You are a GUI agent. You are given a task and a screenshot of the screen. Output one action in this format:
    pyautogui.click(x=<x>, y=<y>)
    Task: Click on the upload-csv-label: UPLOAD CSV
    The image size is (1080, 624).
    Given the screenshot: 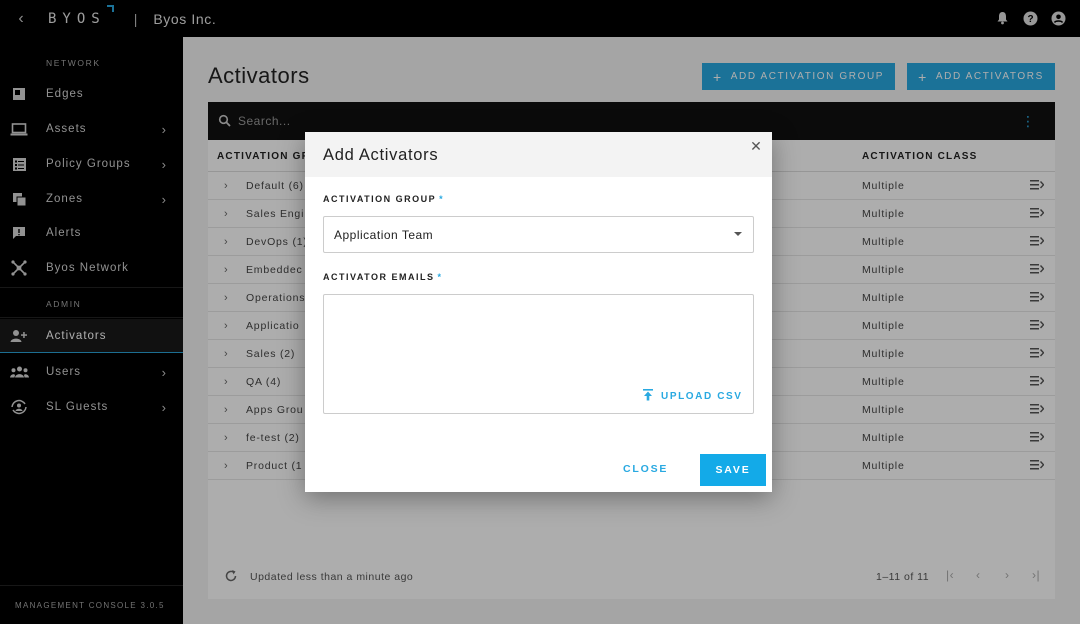 What is the action you would take?
    pyautogui.click(x=702, y=396)
    